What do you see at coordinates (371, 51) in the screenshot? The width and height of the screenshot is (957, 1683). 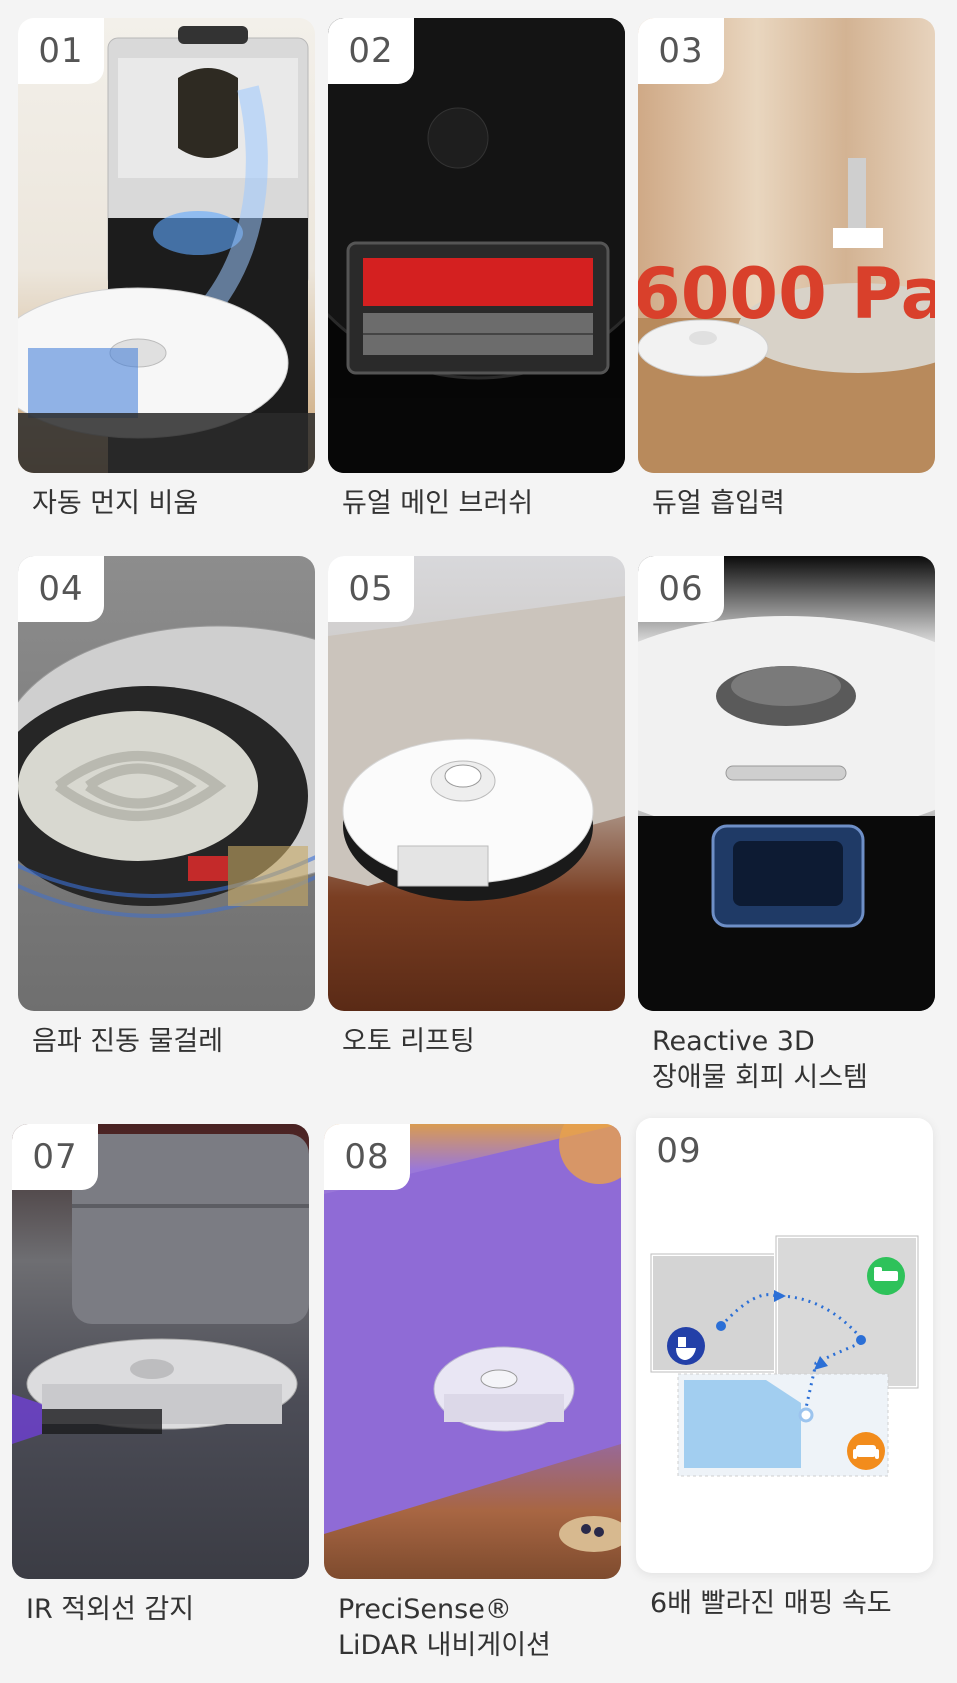 I see `feature-number: 02` at bounding box center [371, 51].